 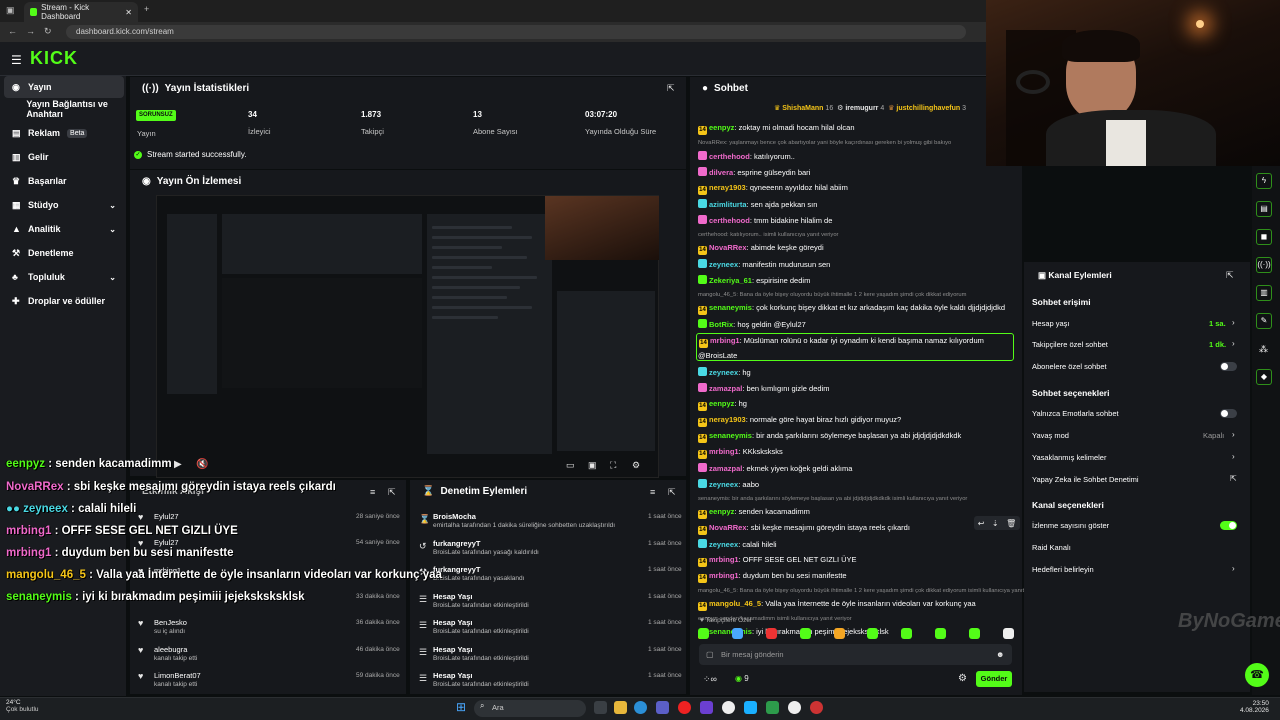 What do you see at coordinates (64, 229) in the screenshot?
I see `sidebar-item-analytics: ▲ Analitik ⌄` at bounding box center [64, 229].